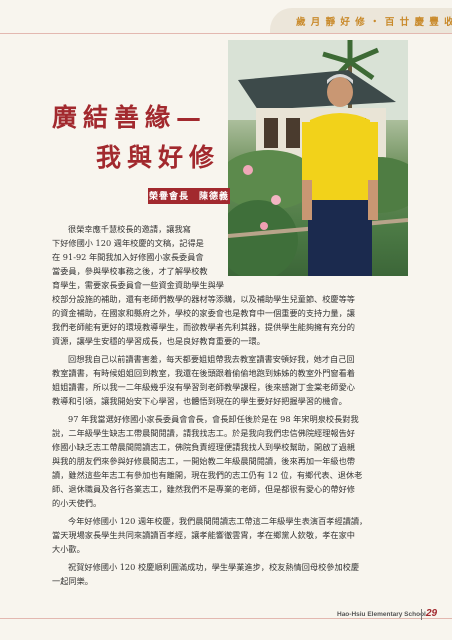 The height and width of the screenshot is (640, 452). I want to click on body-line: 當委員，參與學校事務之後，才了解學校教, so click(130, 271).